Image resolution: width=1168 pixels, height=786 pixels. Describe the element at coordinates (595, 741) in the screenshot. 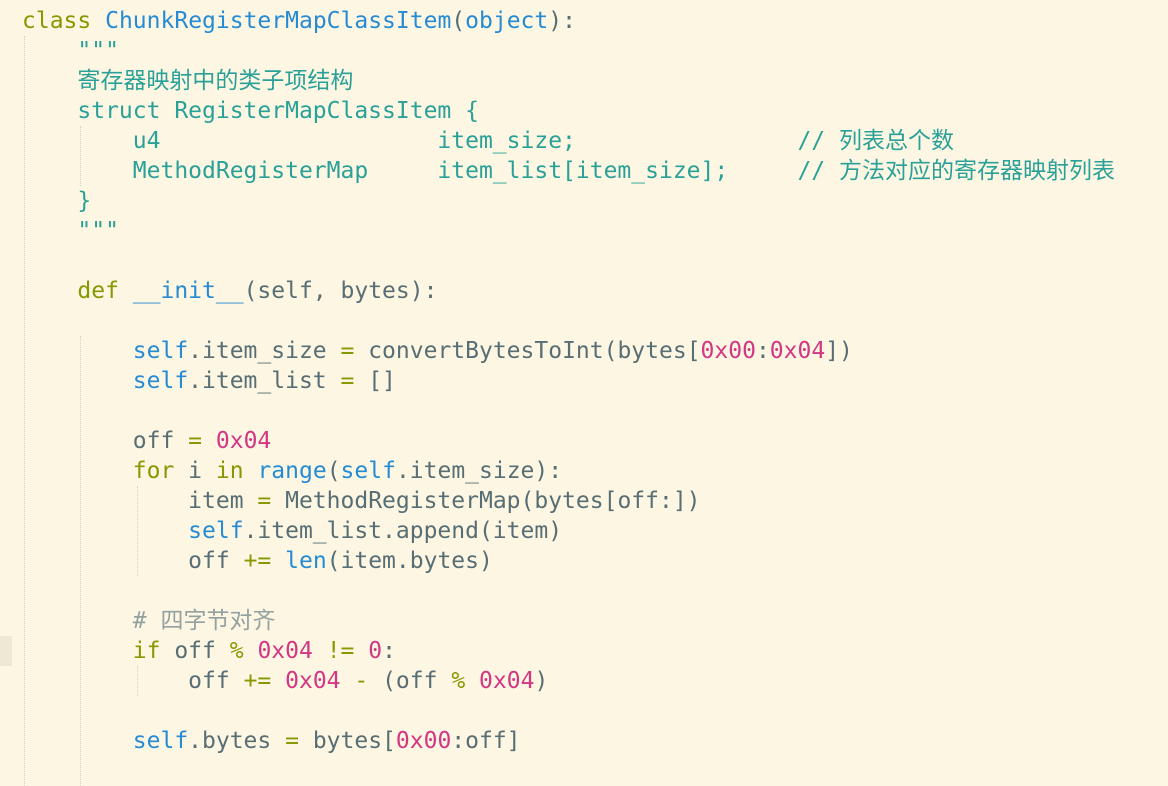

I see `code-line: self.bytes = bytes[0x00:off]` at that location.